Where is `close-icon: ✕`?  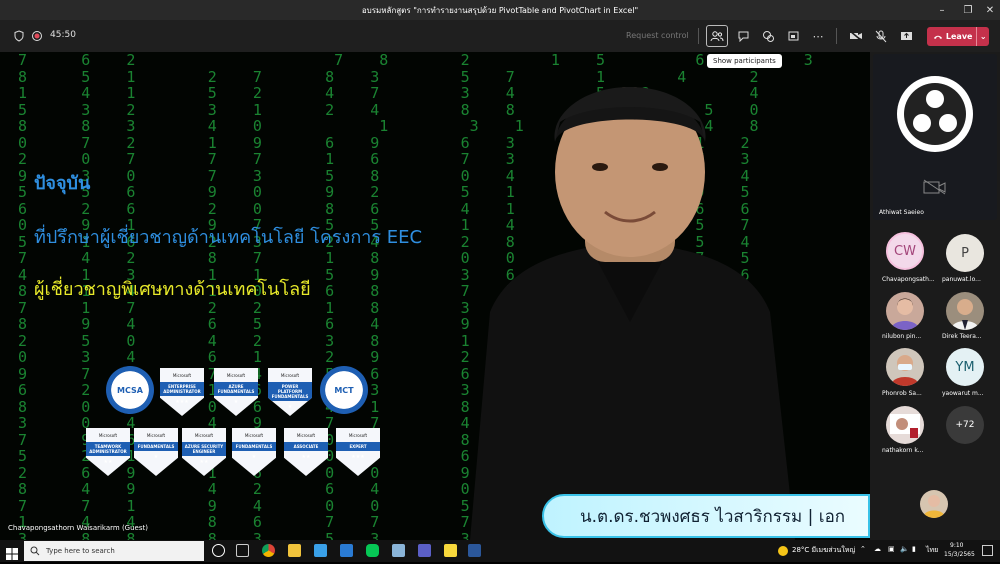
close-icon: ✕ is located at coordinates (989, 10).